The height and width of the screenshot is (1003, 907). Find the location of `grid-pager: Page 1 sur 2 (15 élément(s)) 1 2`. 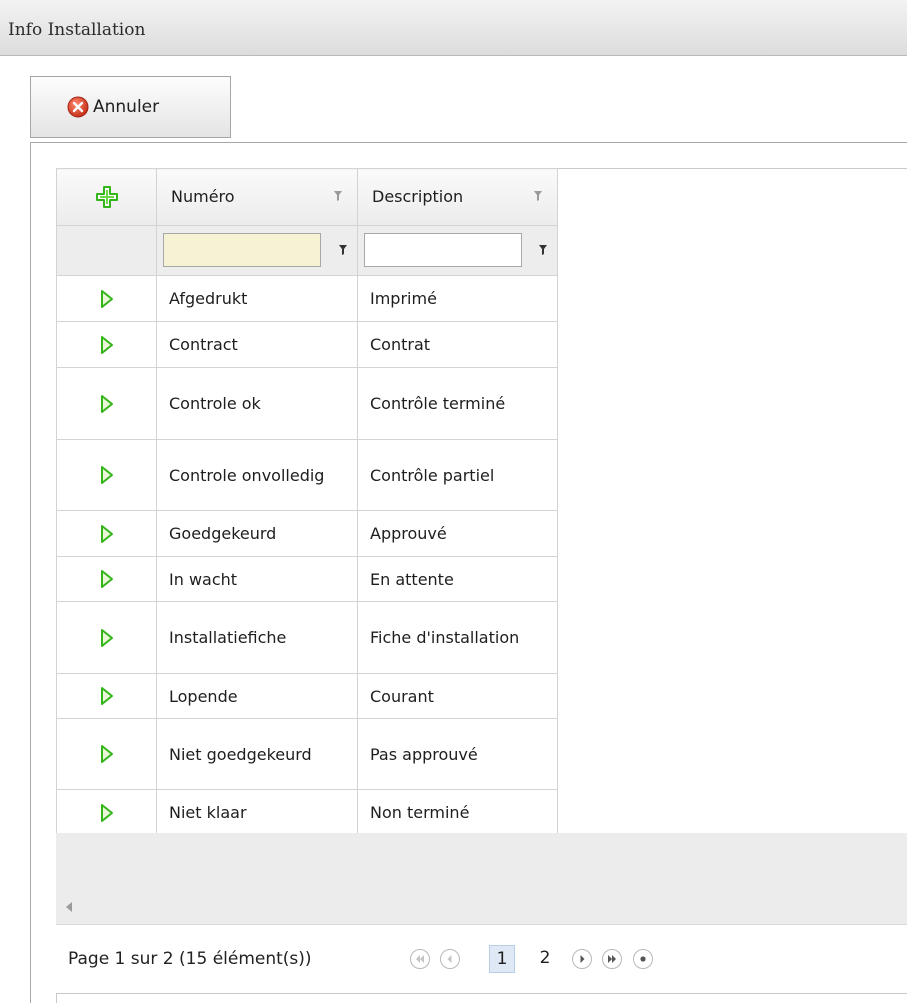

grid-pager: Page 1 sur 2 (15 élément(s)) 1 2 is located at coordinates (481, 959).